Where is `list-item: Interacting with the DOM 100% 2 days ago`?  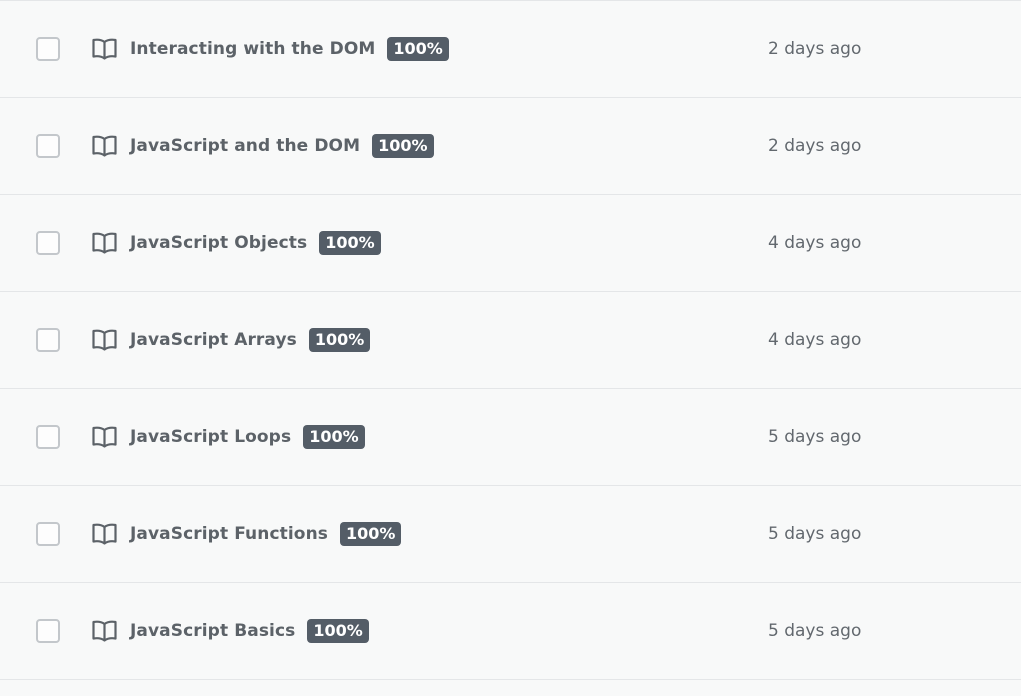 list-item: Interacting with the DOM 100% 2 days ago is located at coordinates (510, 49).